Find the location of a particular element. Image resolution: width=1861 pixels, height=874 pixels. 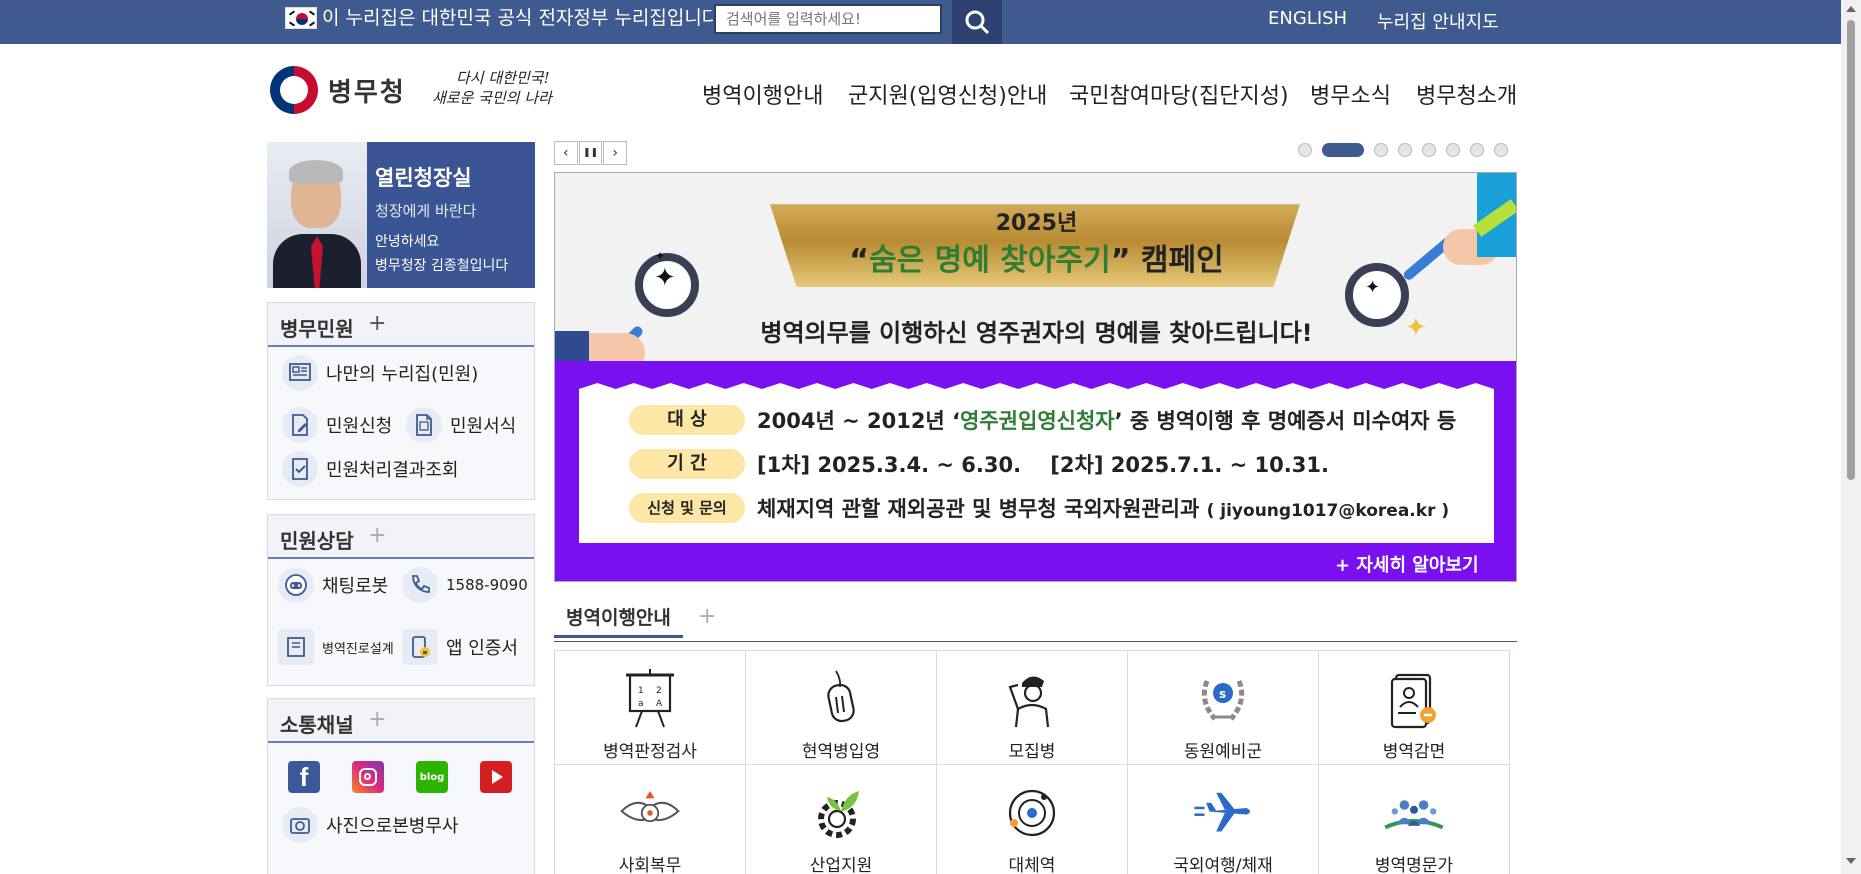

document-icon is located at coordinates (424, 425).